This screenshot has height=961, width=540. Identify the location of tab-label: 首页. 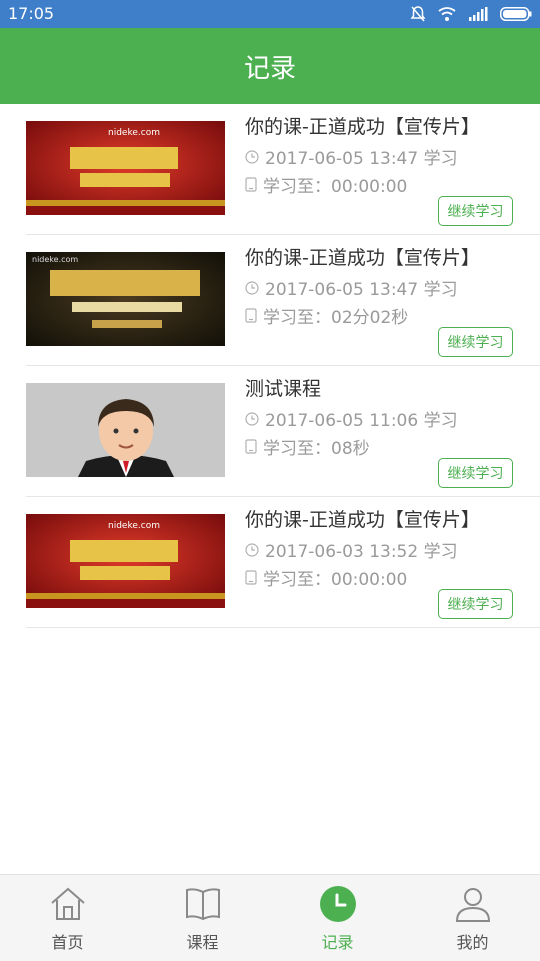
(67, 942).